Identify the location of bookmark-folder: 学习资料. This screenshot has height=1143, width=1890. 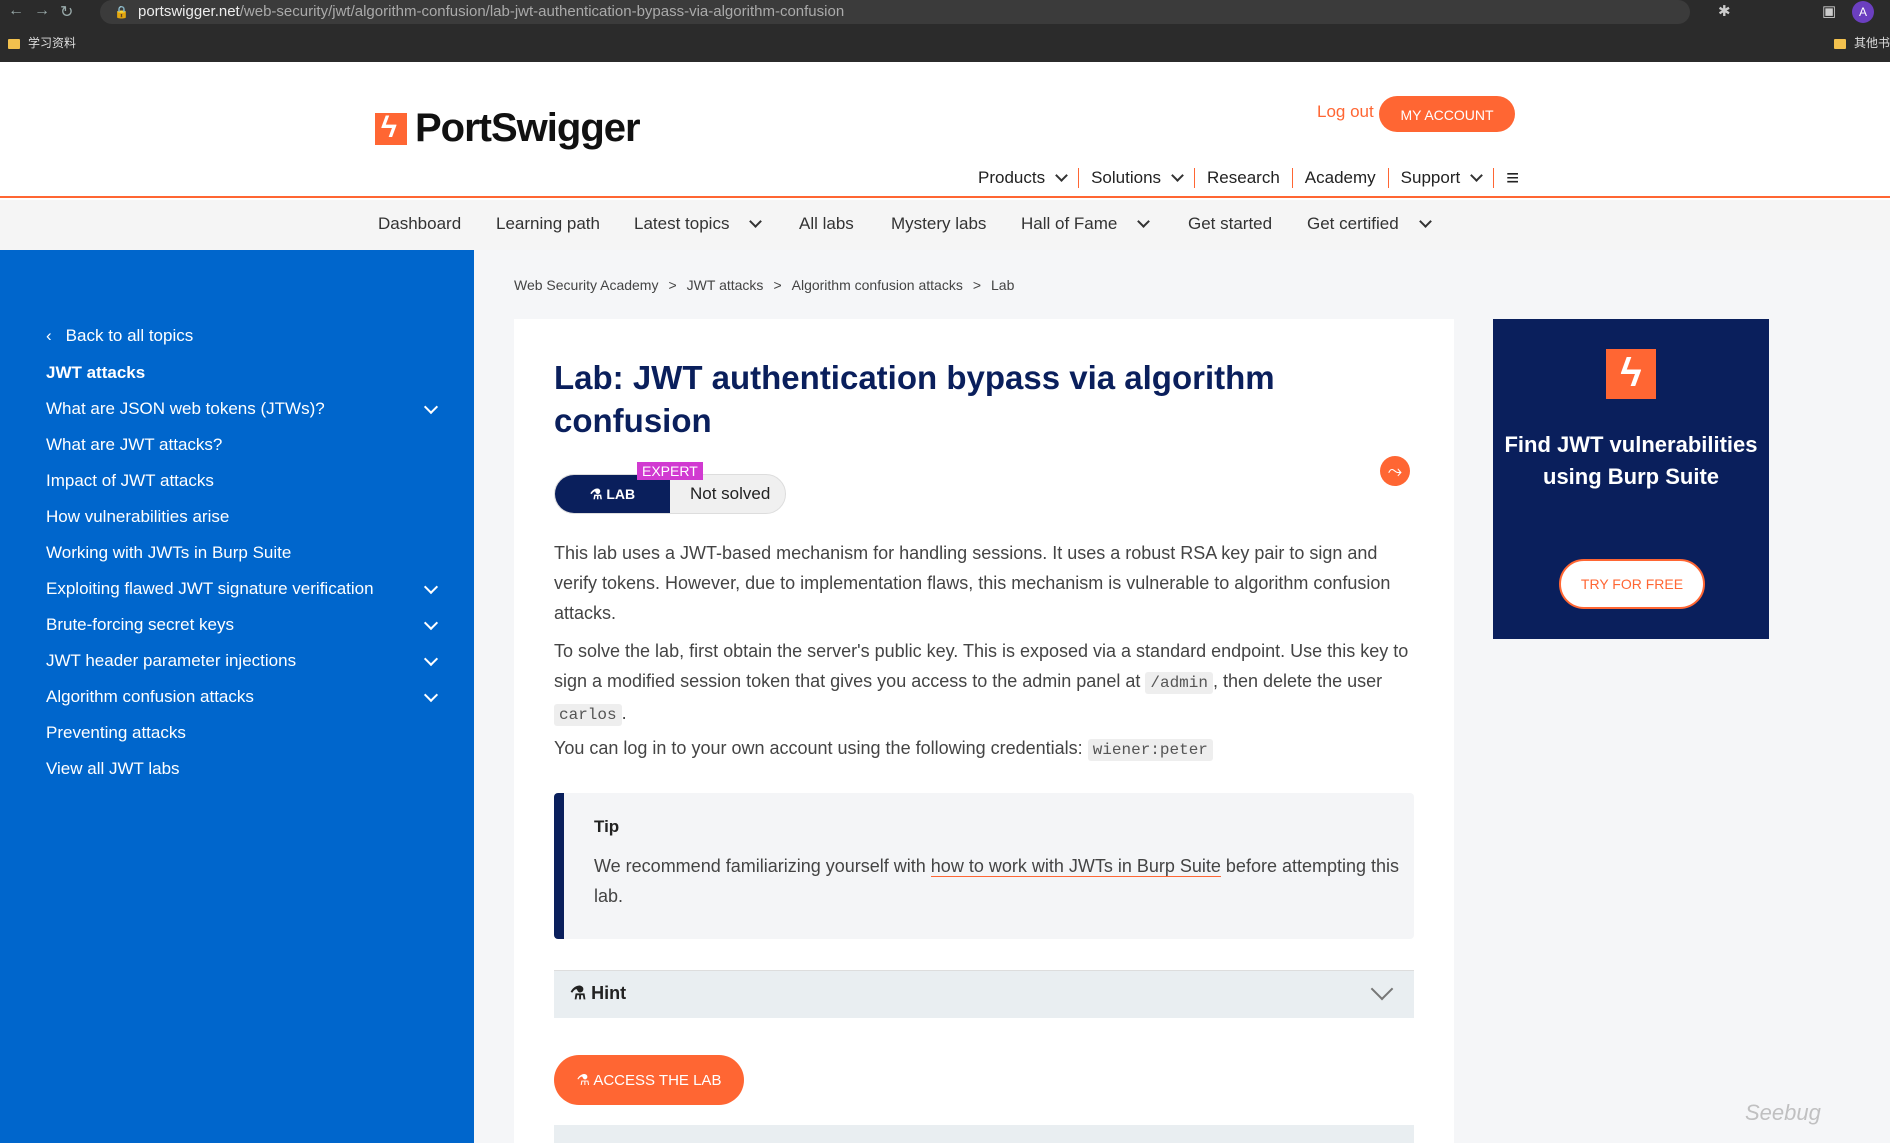
(42, 42).